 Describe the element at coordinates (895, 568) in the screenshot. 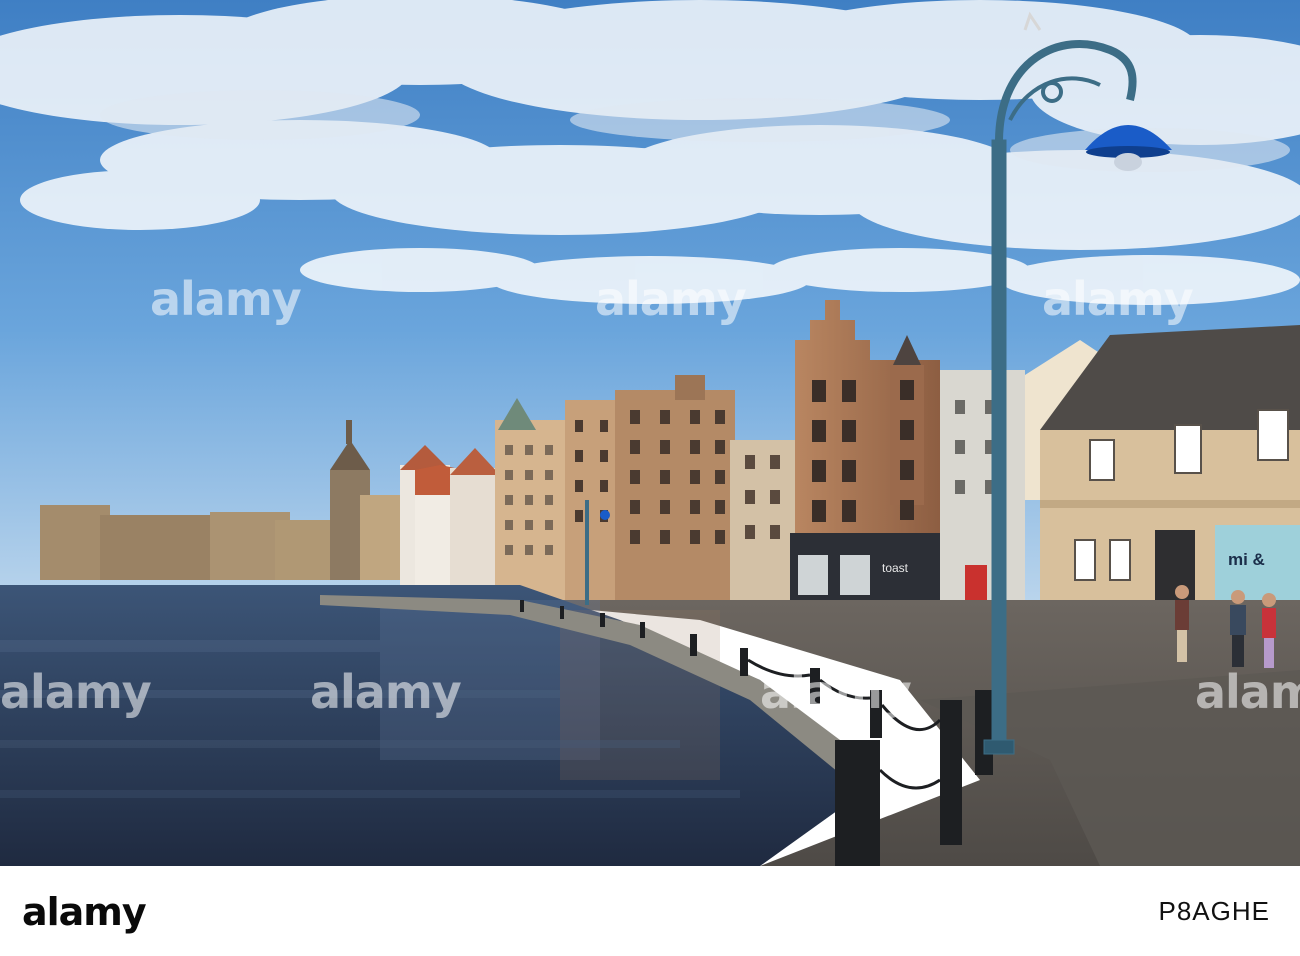

I see `toast-sign-text: toast` at that location.